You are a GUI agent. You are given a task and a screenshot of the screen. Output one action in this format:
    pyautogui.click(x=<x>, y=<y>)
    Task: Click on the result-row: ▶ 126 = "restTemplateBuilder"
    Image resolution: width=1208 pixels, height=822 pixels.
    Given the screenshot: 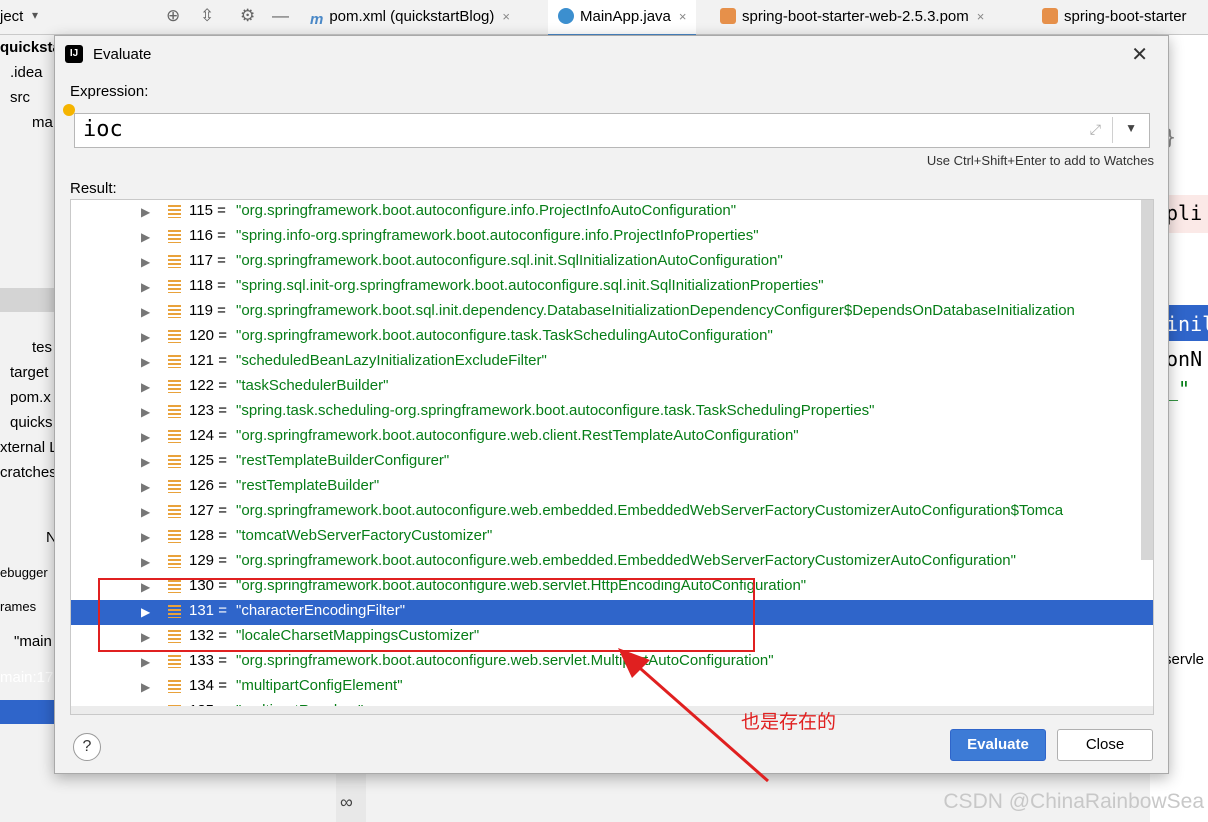 What is the action you would take?
    pyautogui.click(x=612, y=487)
    